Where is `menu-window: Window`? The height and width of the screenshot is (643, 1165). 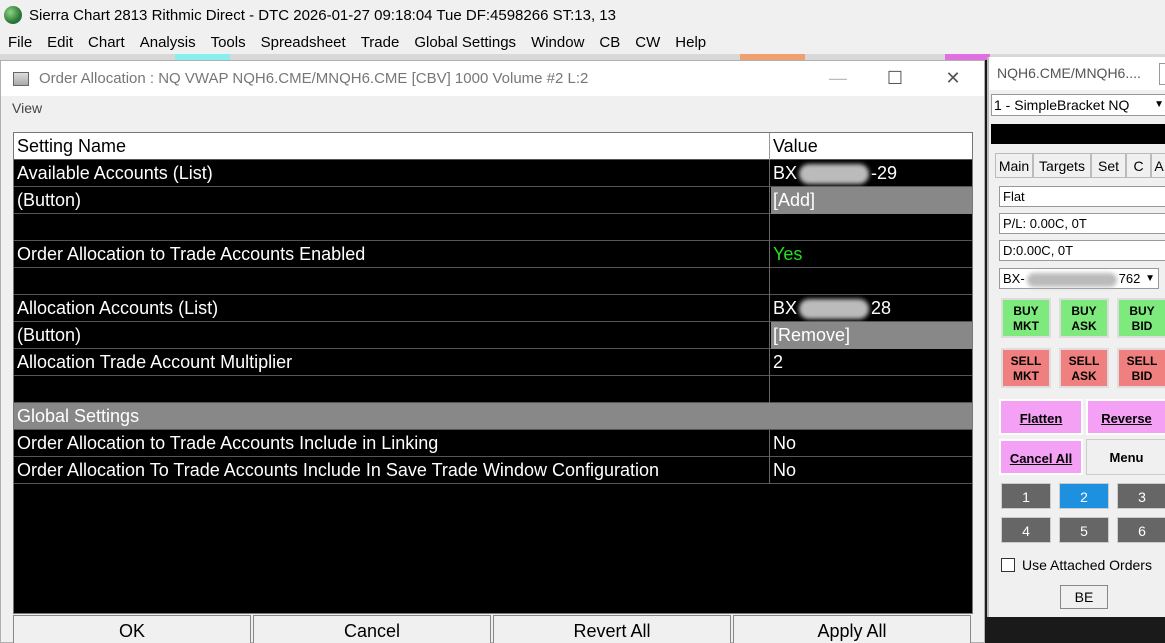 menu-window: Window is located at coordinates (557, 42).